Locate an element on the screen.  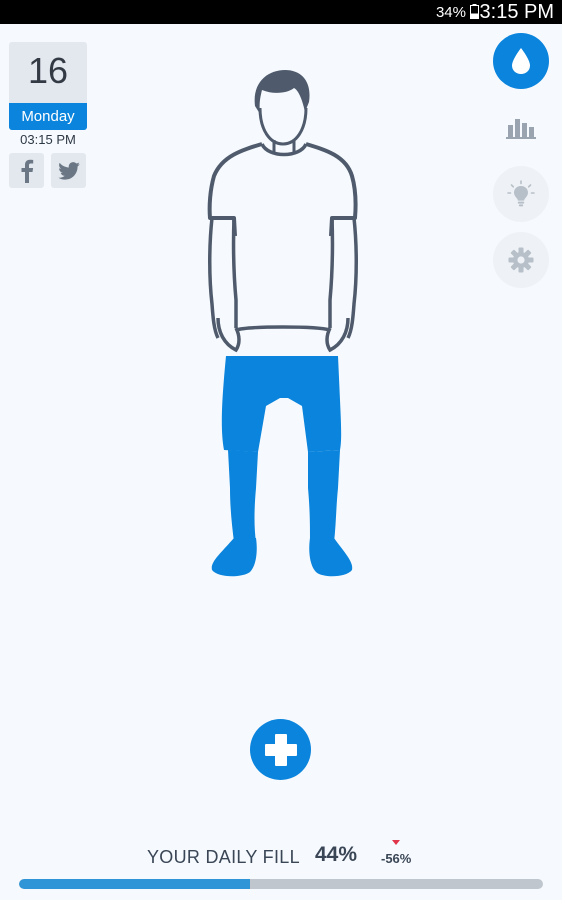
figure-left-leg is located at coordinates (243, 496).